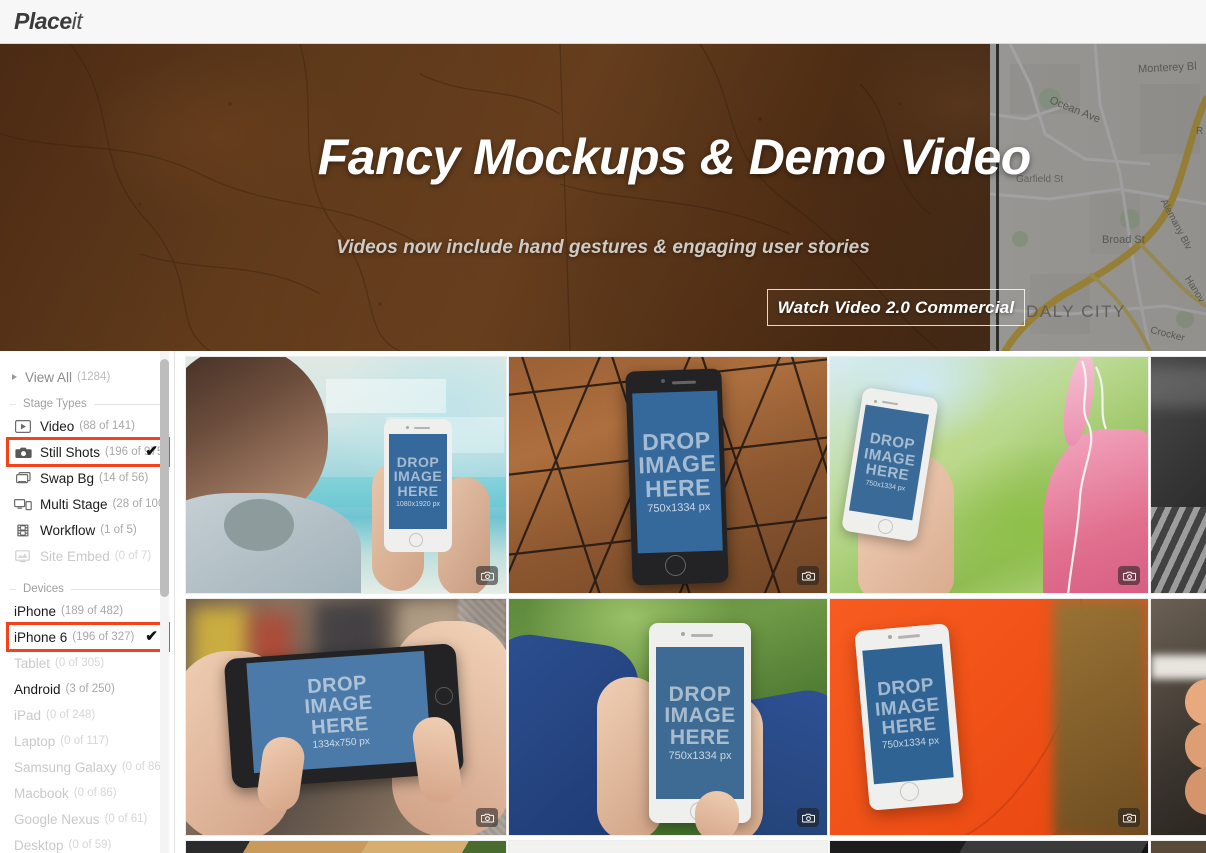 The width and height of the screenshot is (1206, 853). I want to click on sidebar-item-label: Desktop, so click(39, 845).